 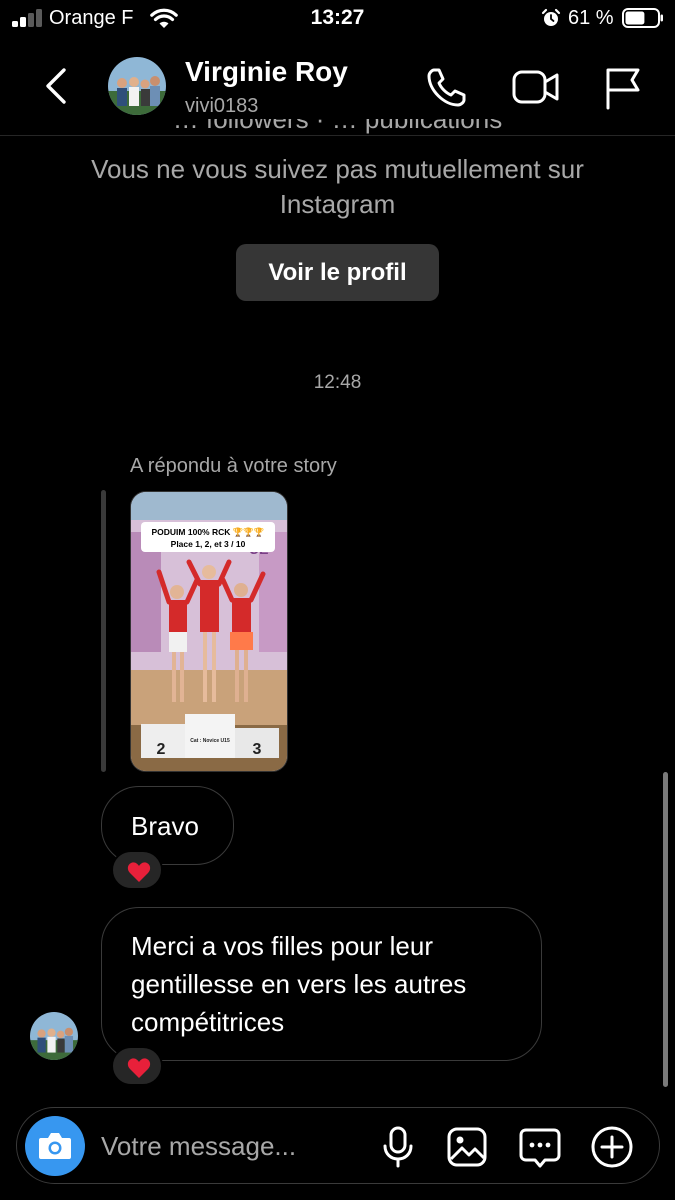 I want to click on gallery-icon, so click(x=467, y=1147).